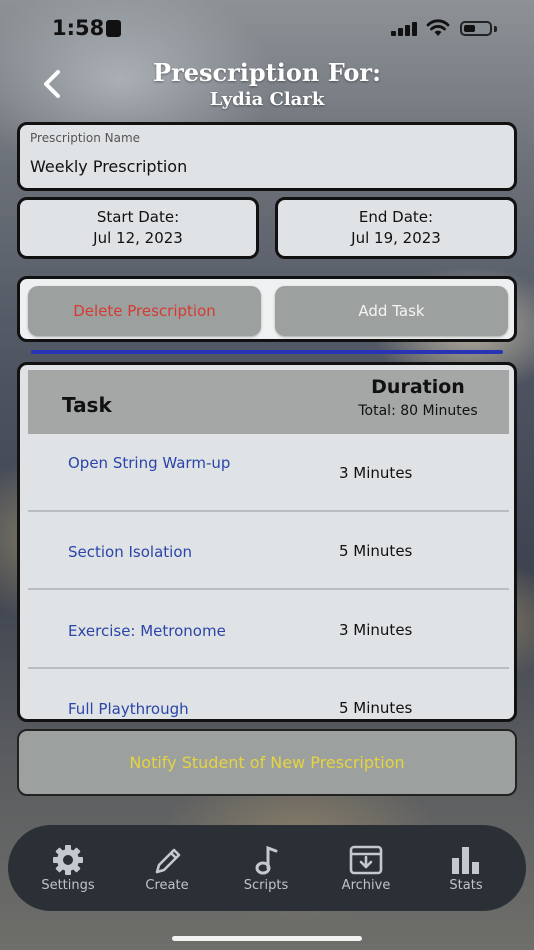 The image size is (534, 950). Describe the element at coordinates (267, 352) in the screenshot. I see `divider-line` at that location.